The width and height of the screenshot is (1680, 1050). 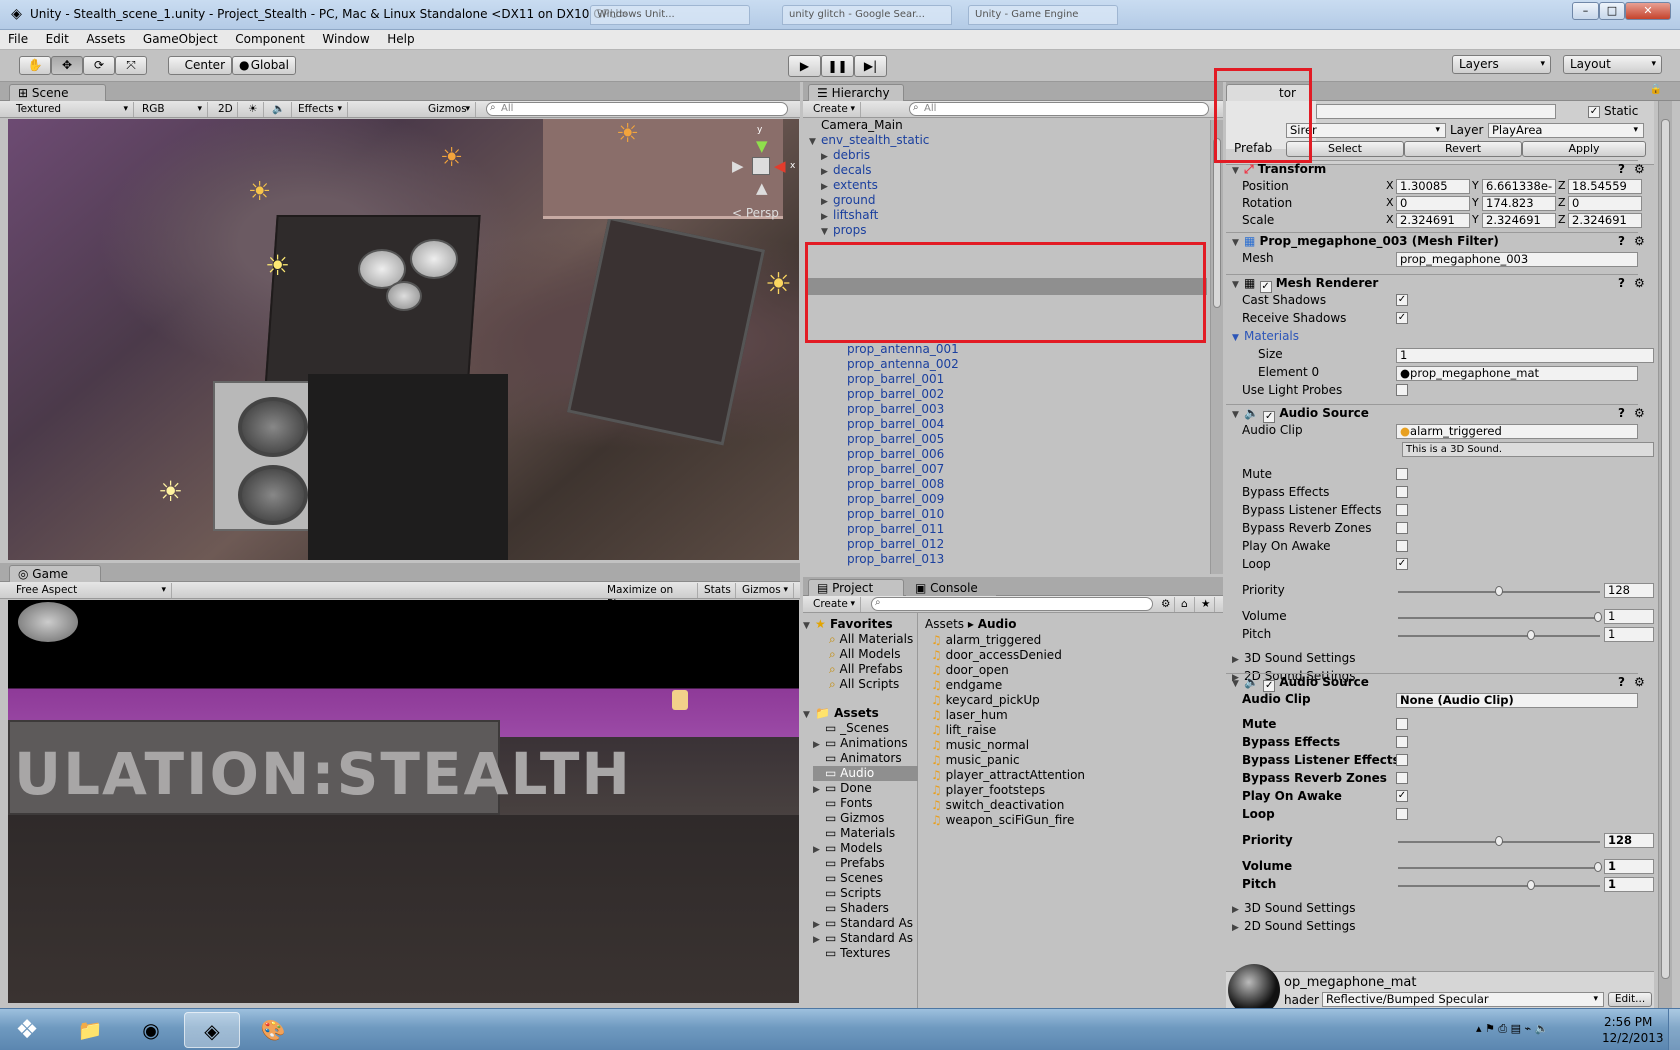 I want to click on rotate-tool-icon: ⟳, so click(x=99, y=65).